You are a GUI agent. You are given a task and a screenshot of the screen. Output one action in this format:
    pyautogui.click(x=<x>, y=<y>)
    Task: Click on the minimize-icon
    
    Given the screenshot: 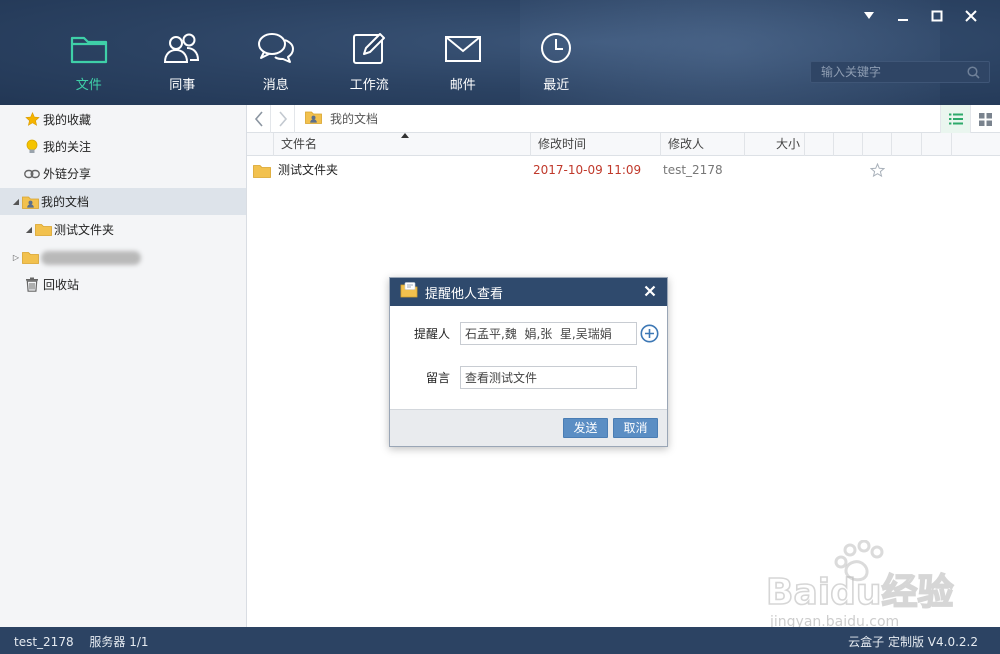 What is the action you would take?
    pyautogui.click(x=903, y=20)
    